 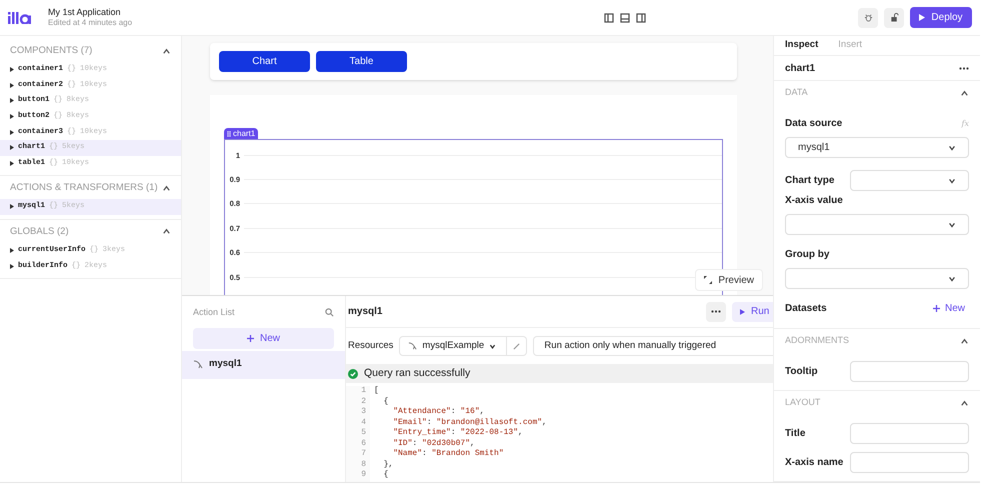 What do you see at coordinates (361, 61) in the screenshot?
I see `canvas-button: Table` at bounding box center [361, 61].